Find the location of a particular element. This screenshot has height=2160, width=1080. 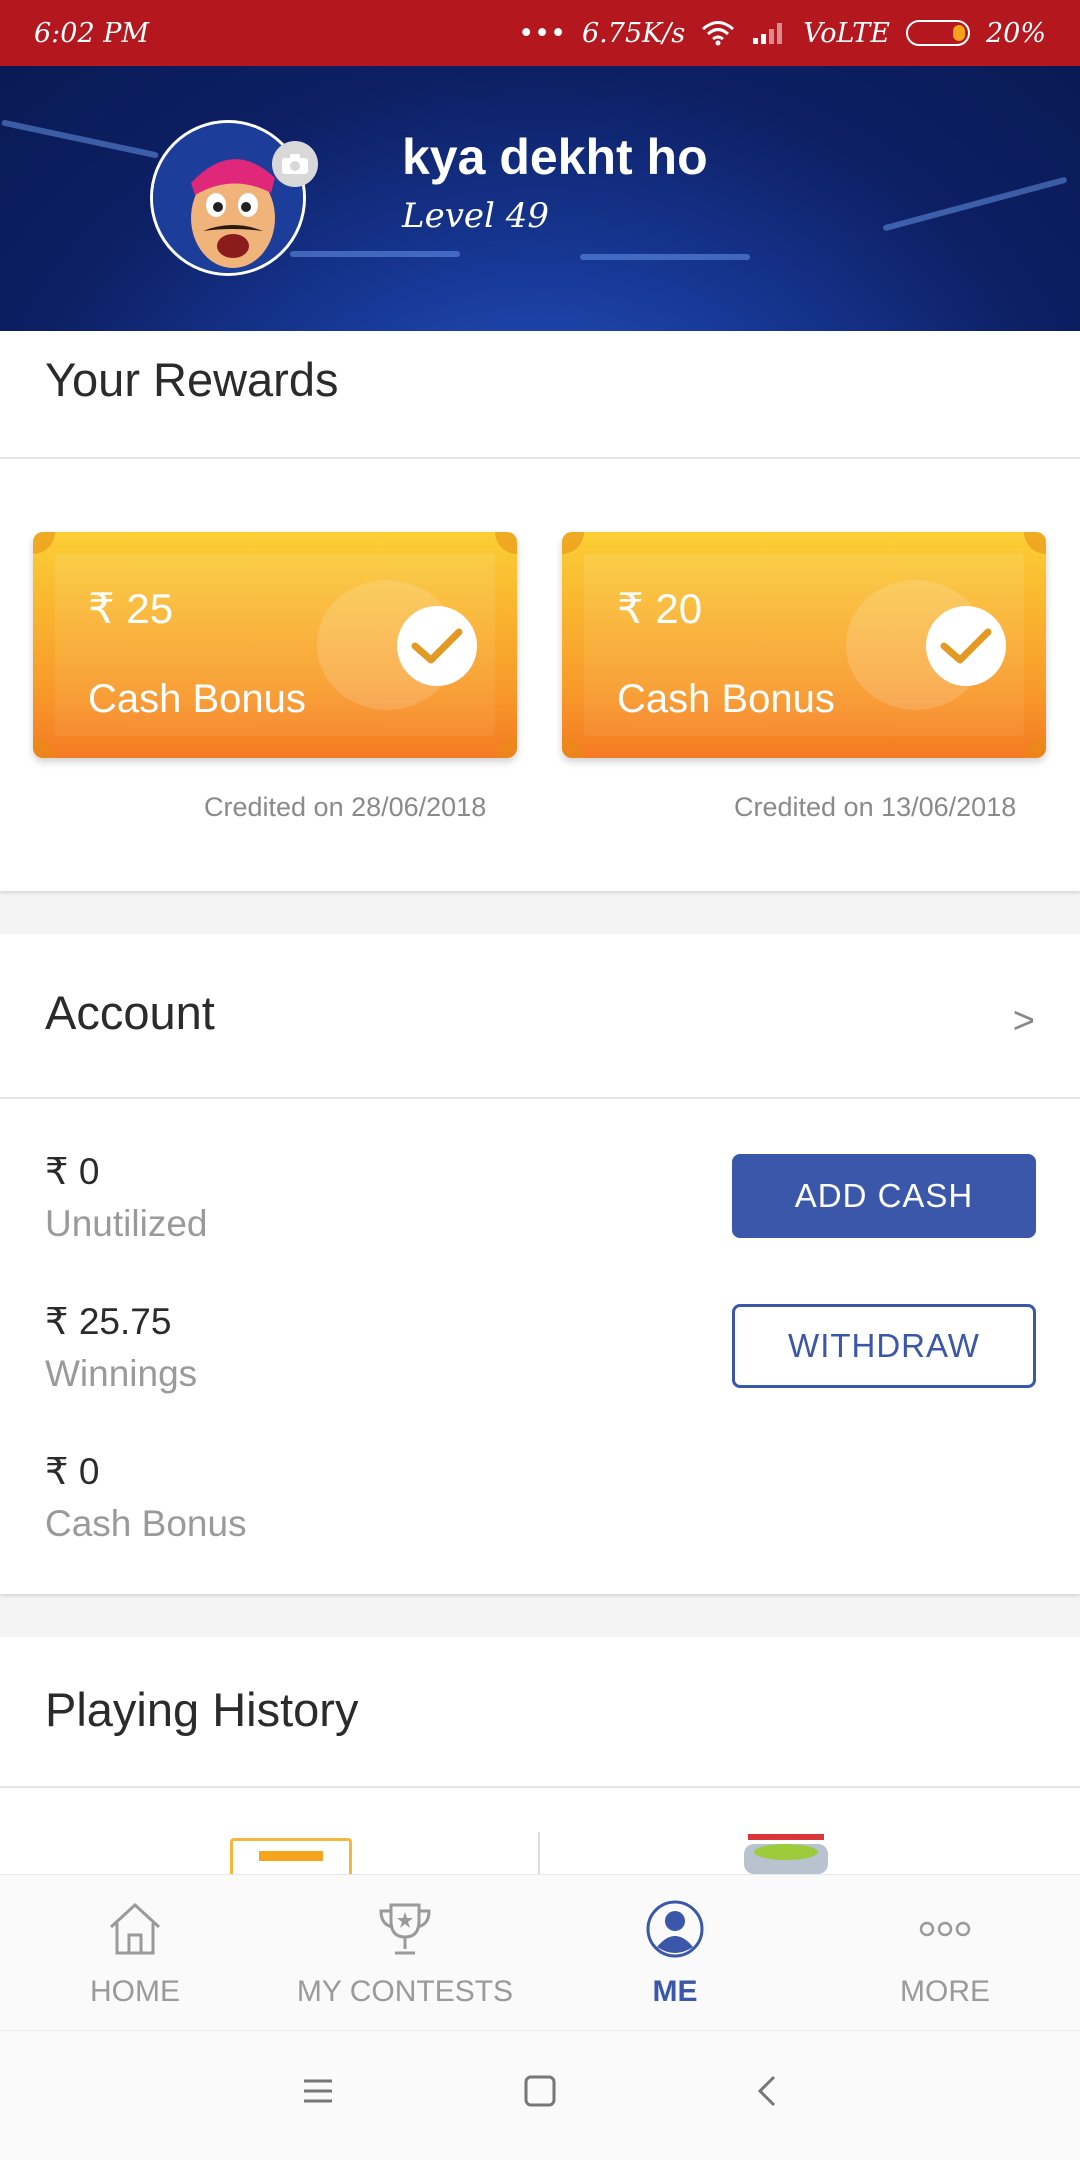

nav-my-contests: MY CONTESTS is located at coordinates (405, 1953).